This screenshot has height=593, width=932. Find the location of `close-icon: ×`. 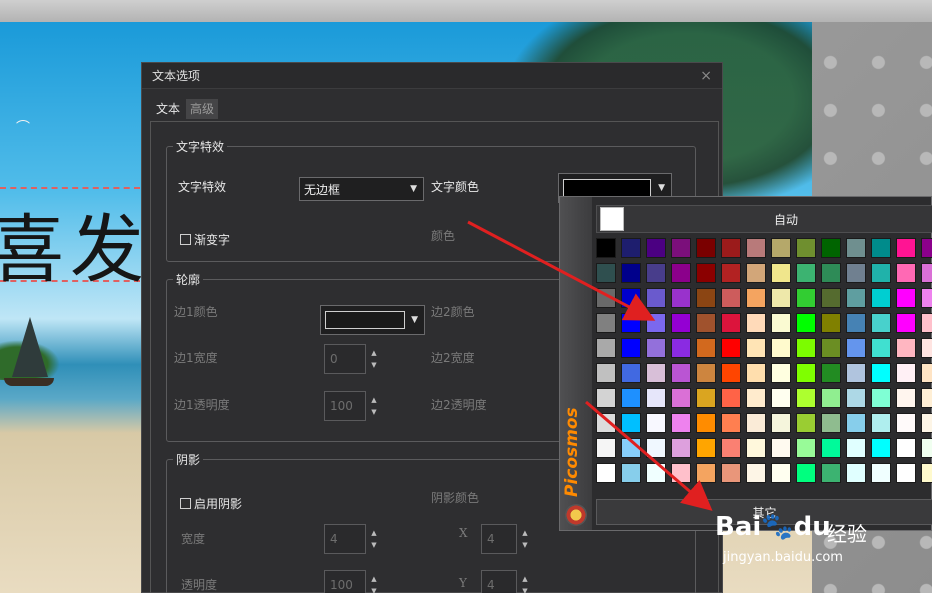

close-icon: × is located at coordinates (706, 76).